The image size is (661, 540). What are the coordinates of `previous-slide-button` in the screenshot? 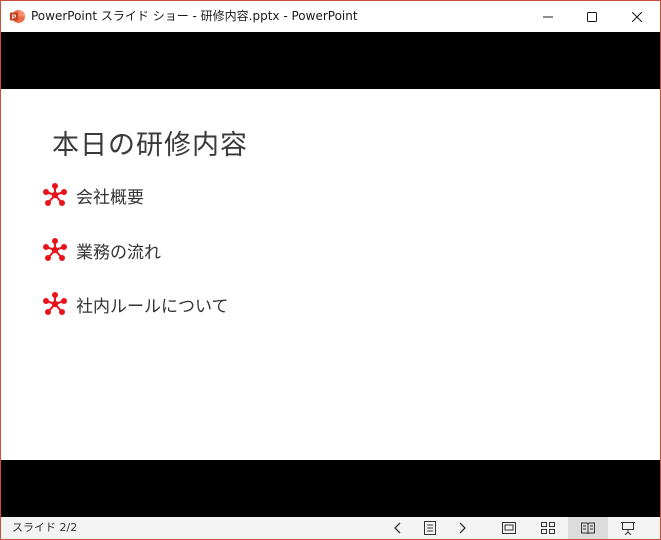 It's located at (398, 528).